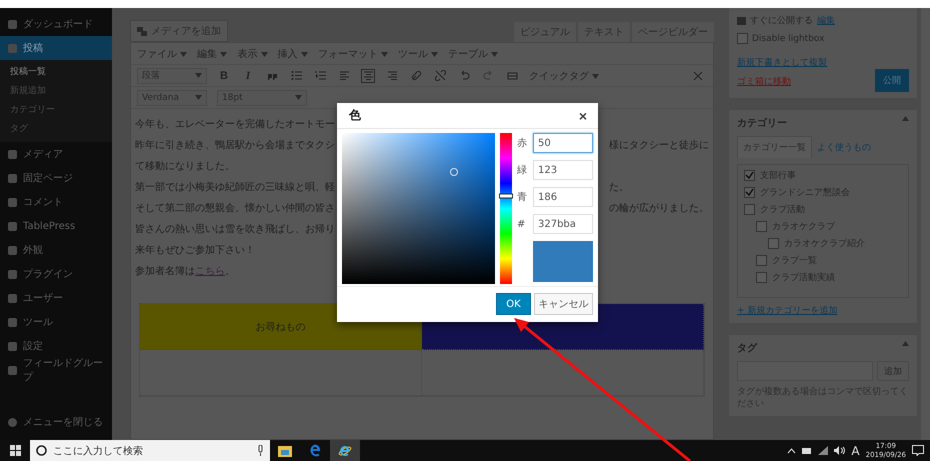 This screenshot has width=930, height=461. What do you see at coordinates (56, 90) in the screenshot?
I see `submenu-item: 新規追加` at bounding box center [56, 90].